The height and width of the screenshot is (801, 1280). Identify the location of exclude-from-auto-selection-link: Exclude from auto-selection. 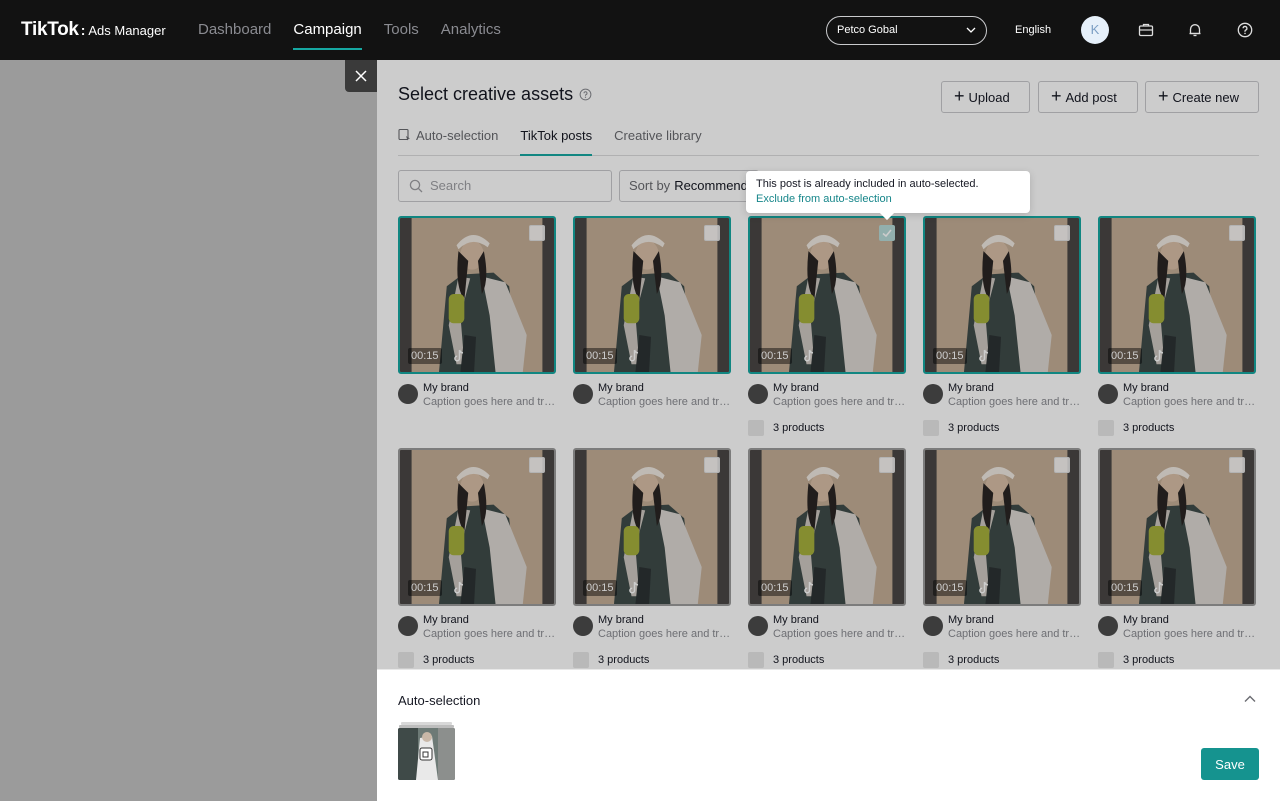
(888, 199).